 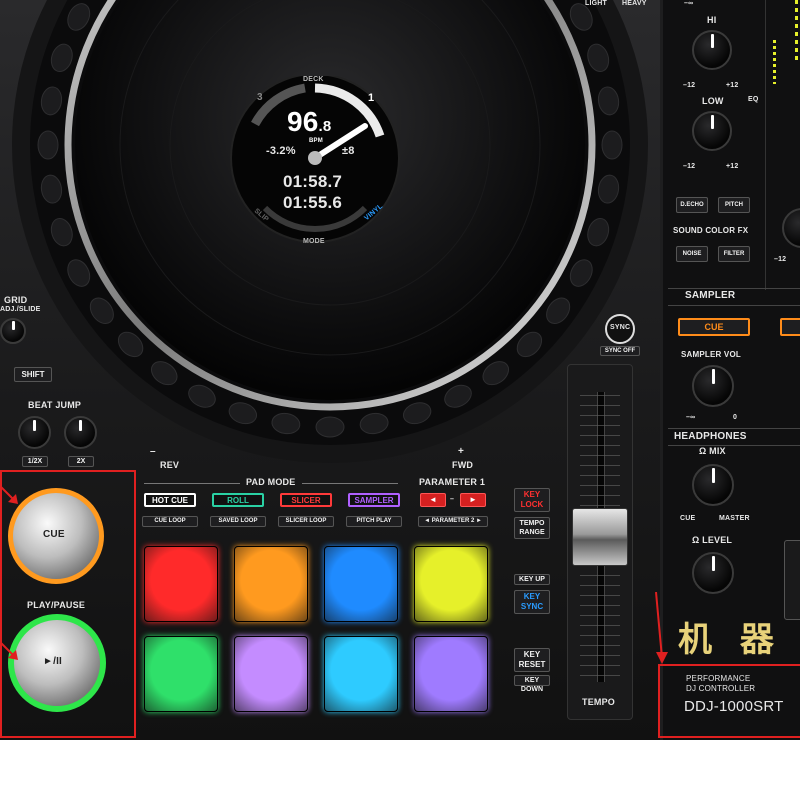 I want to click on beat-jump-double-label: 2X, so click(x=81, y=461).